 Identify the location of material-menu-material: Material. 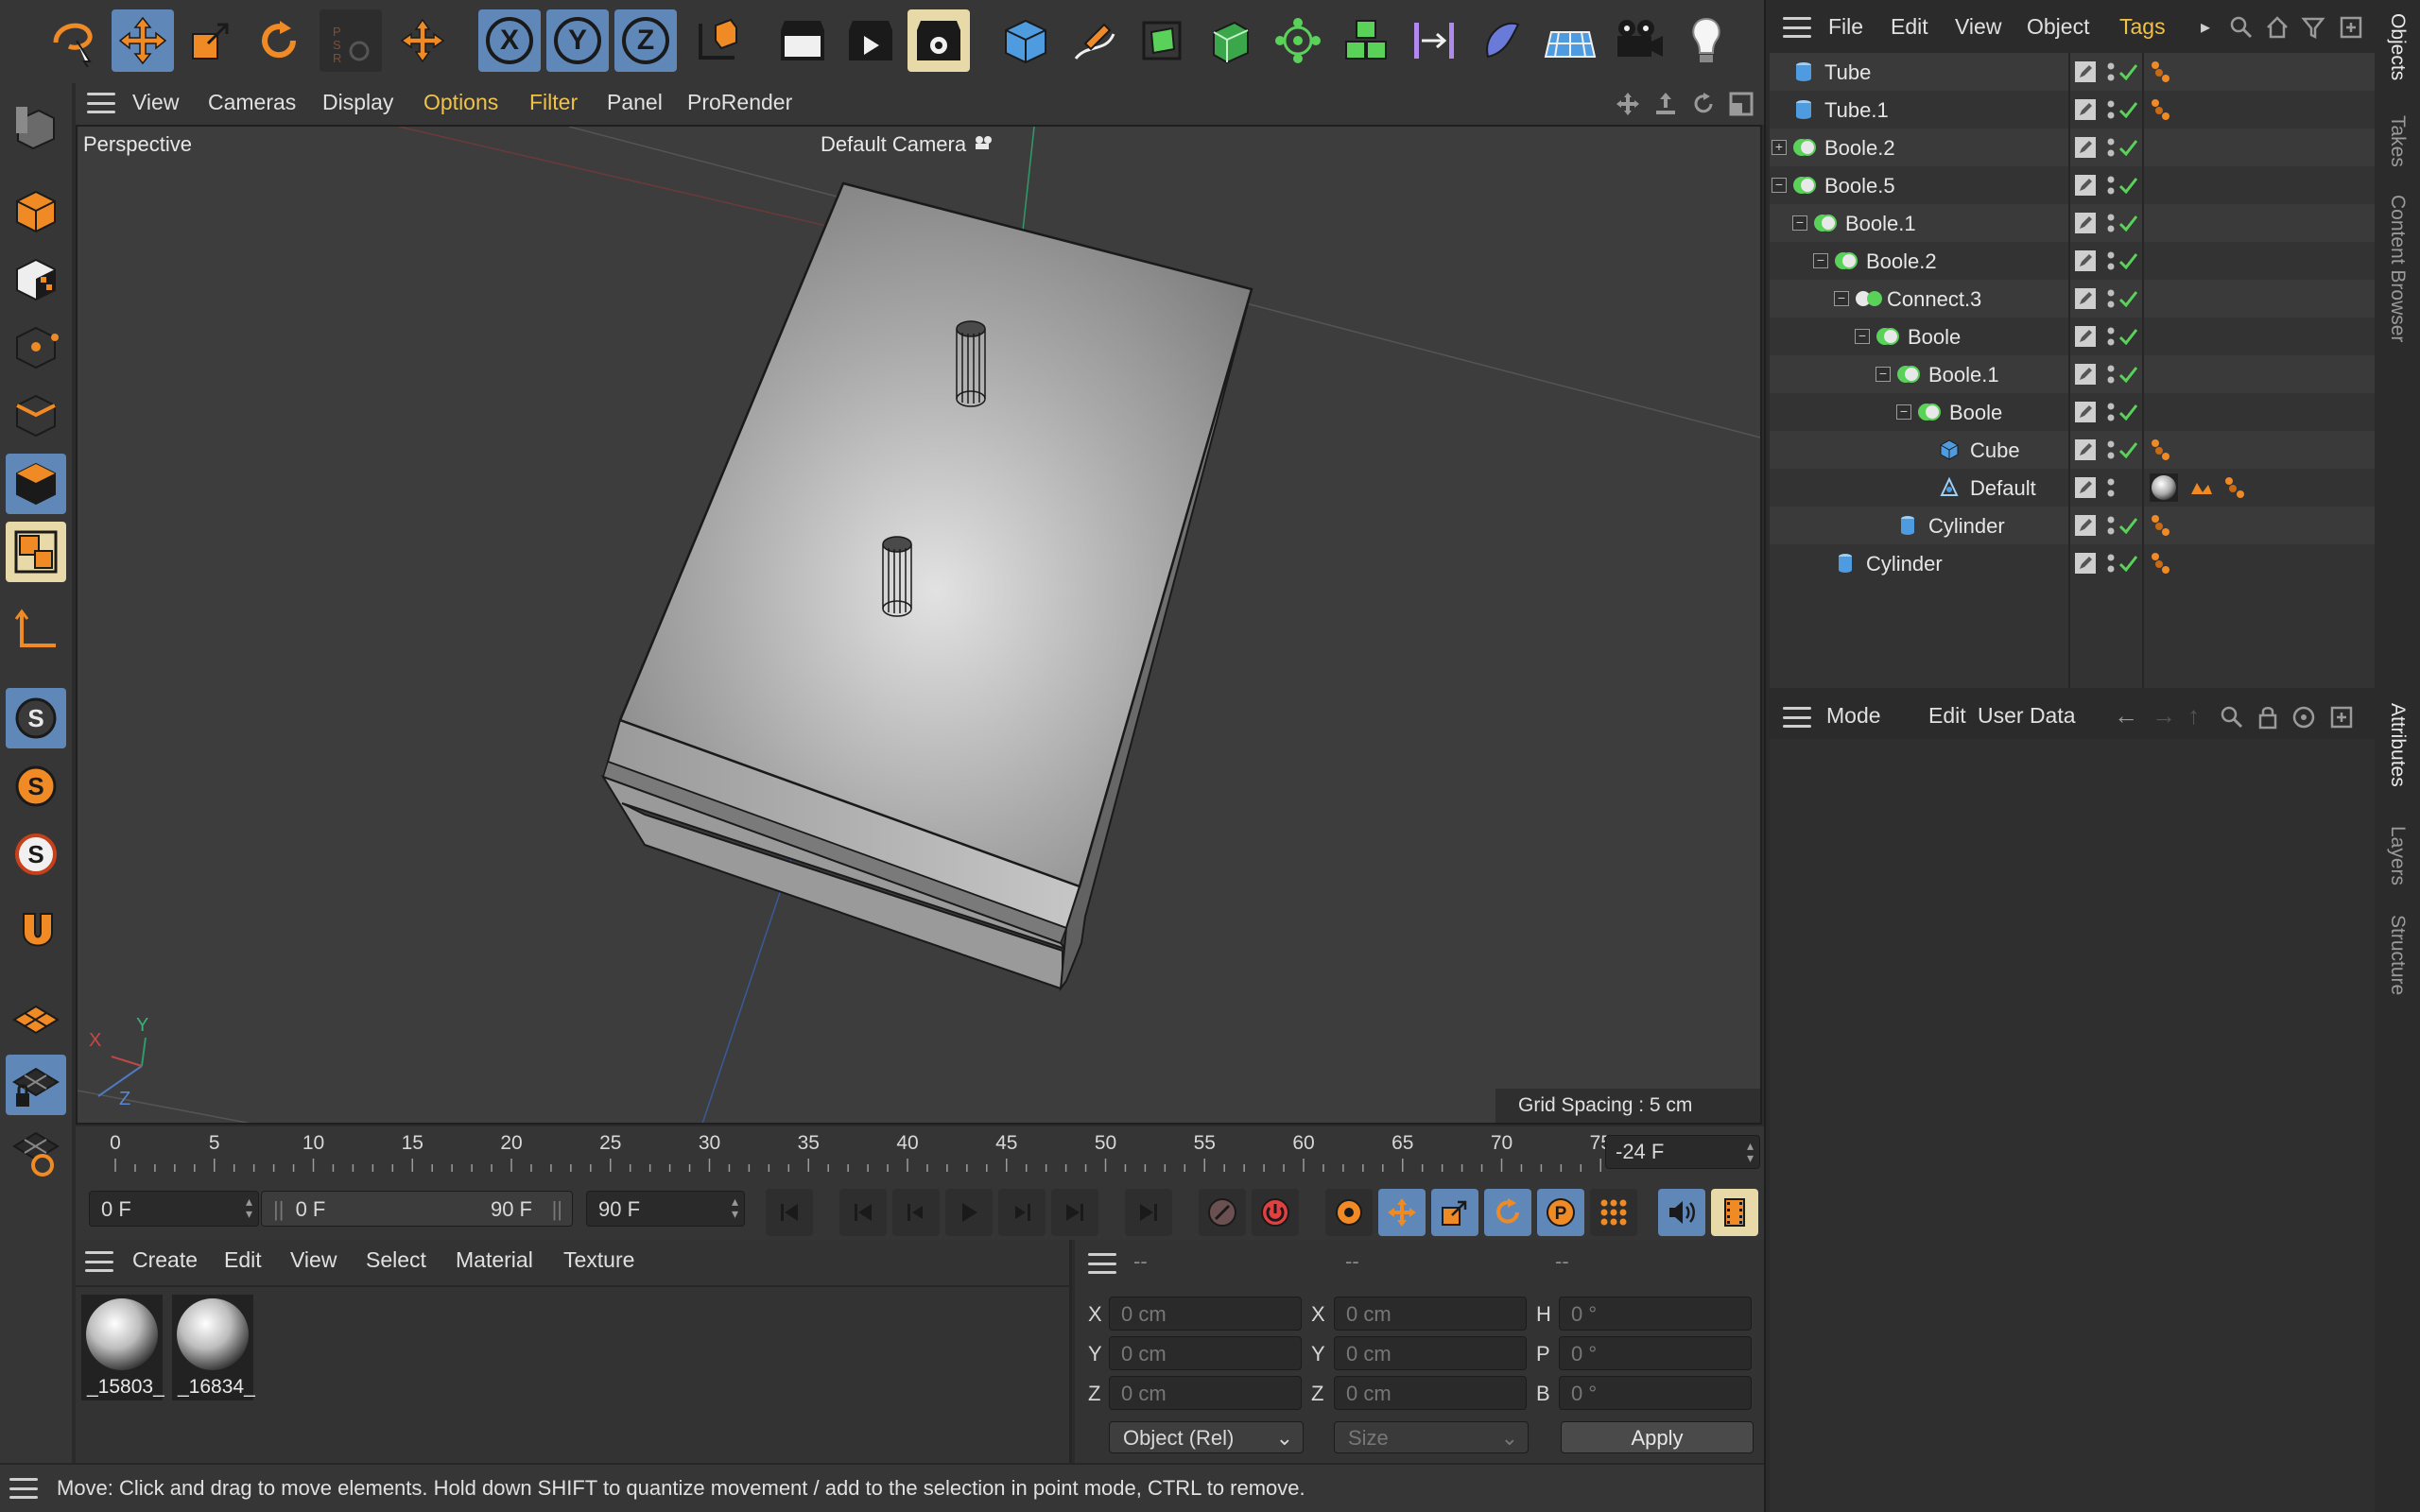
(494, 1260).